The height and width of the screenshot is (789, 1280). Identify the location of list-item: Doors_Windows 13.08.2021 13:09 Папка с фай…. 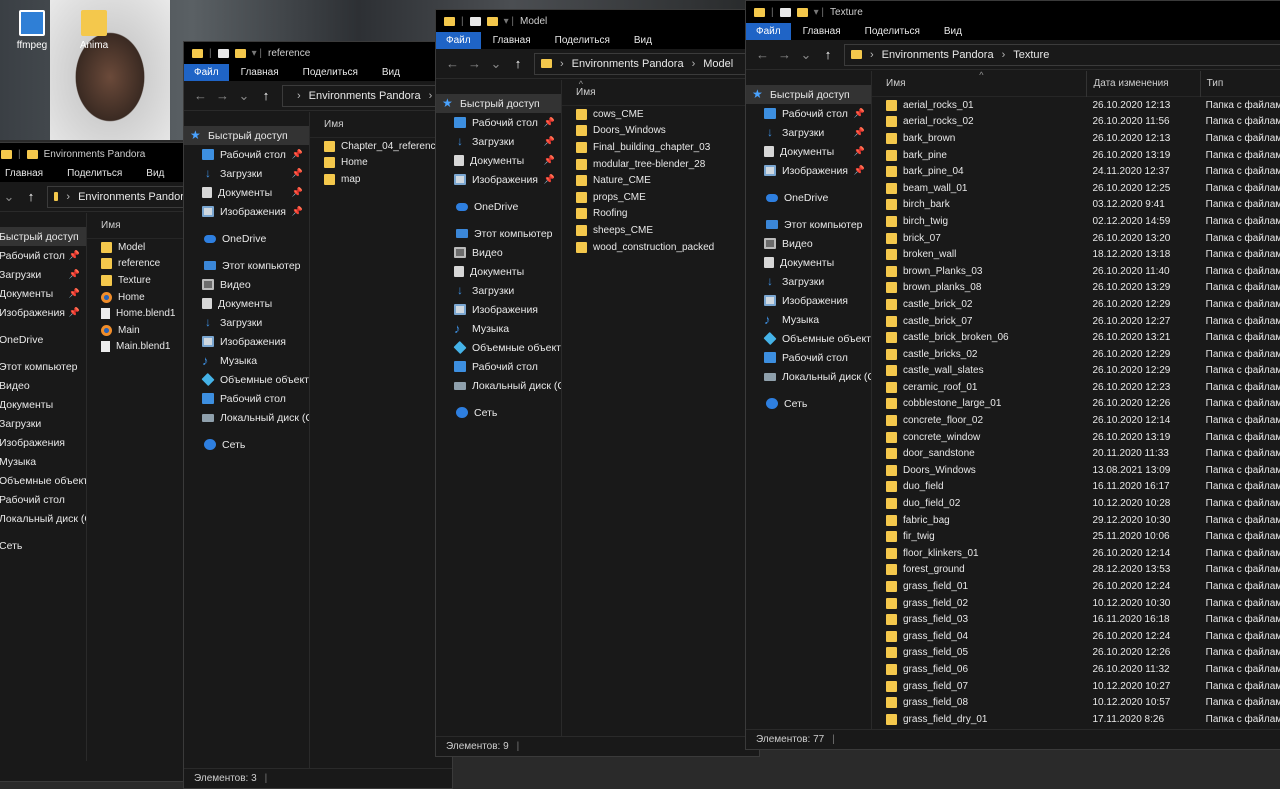
(1076, 470).